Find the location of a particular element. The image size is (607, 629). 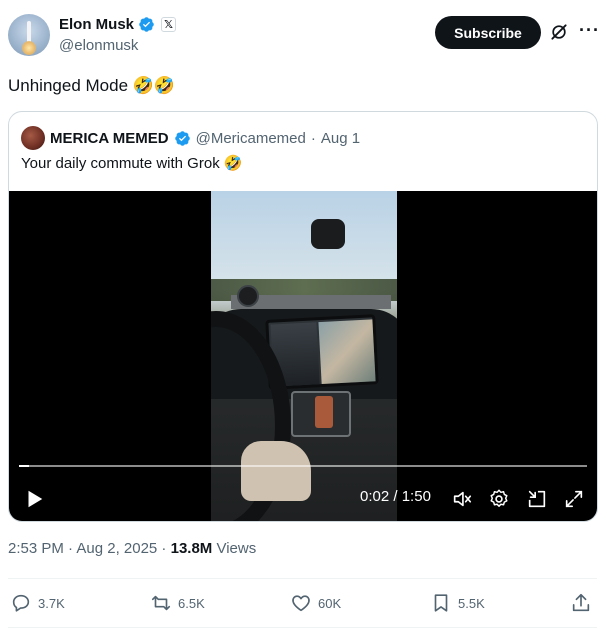

quoted-avatar is located at coordinates (33, 138).